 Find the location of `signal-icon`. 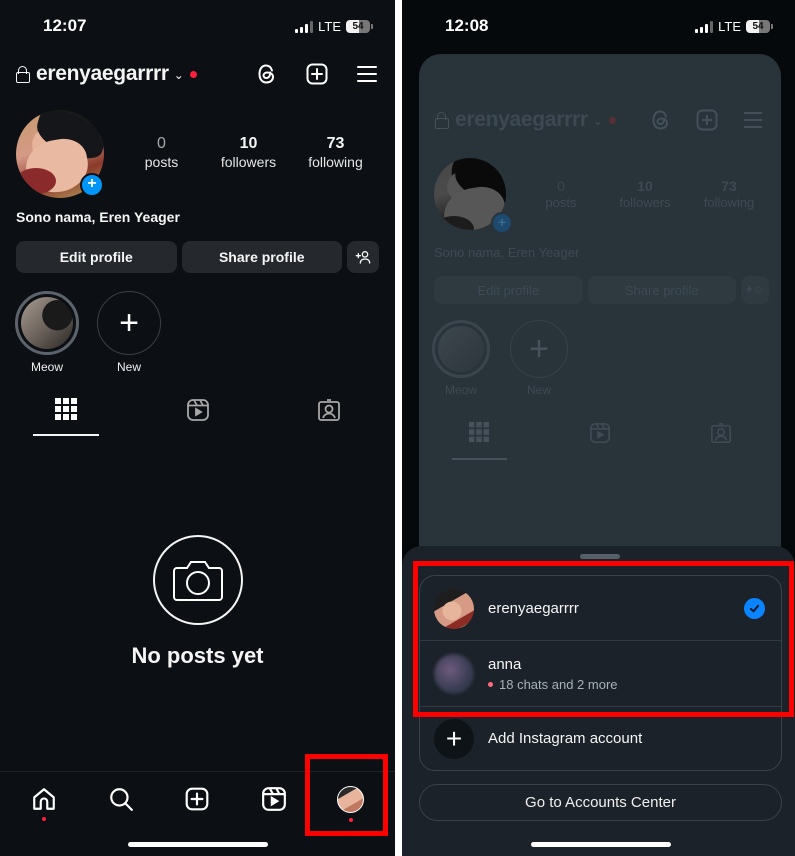

signal-icon is located at coordinates (304, 26).